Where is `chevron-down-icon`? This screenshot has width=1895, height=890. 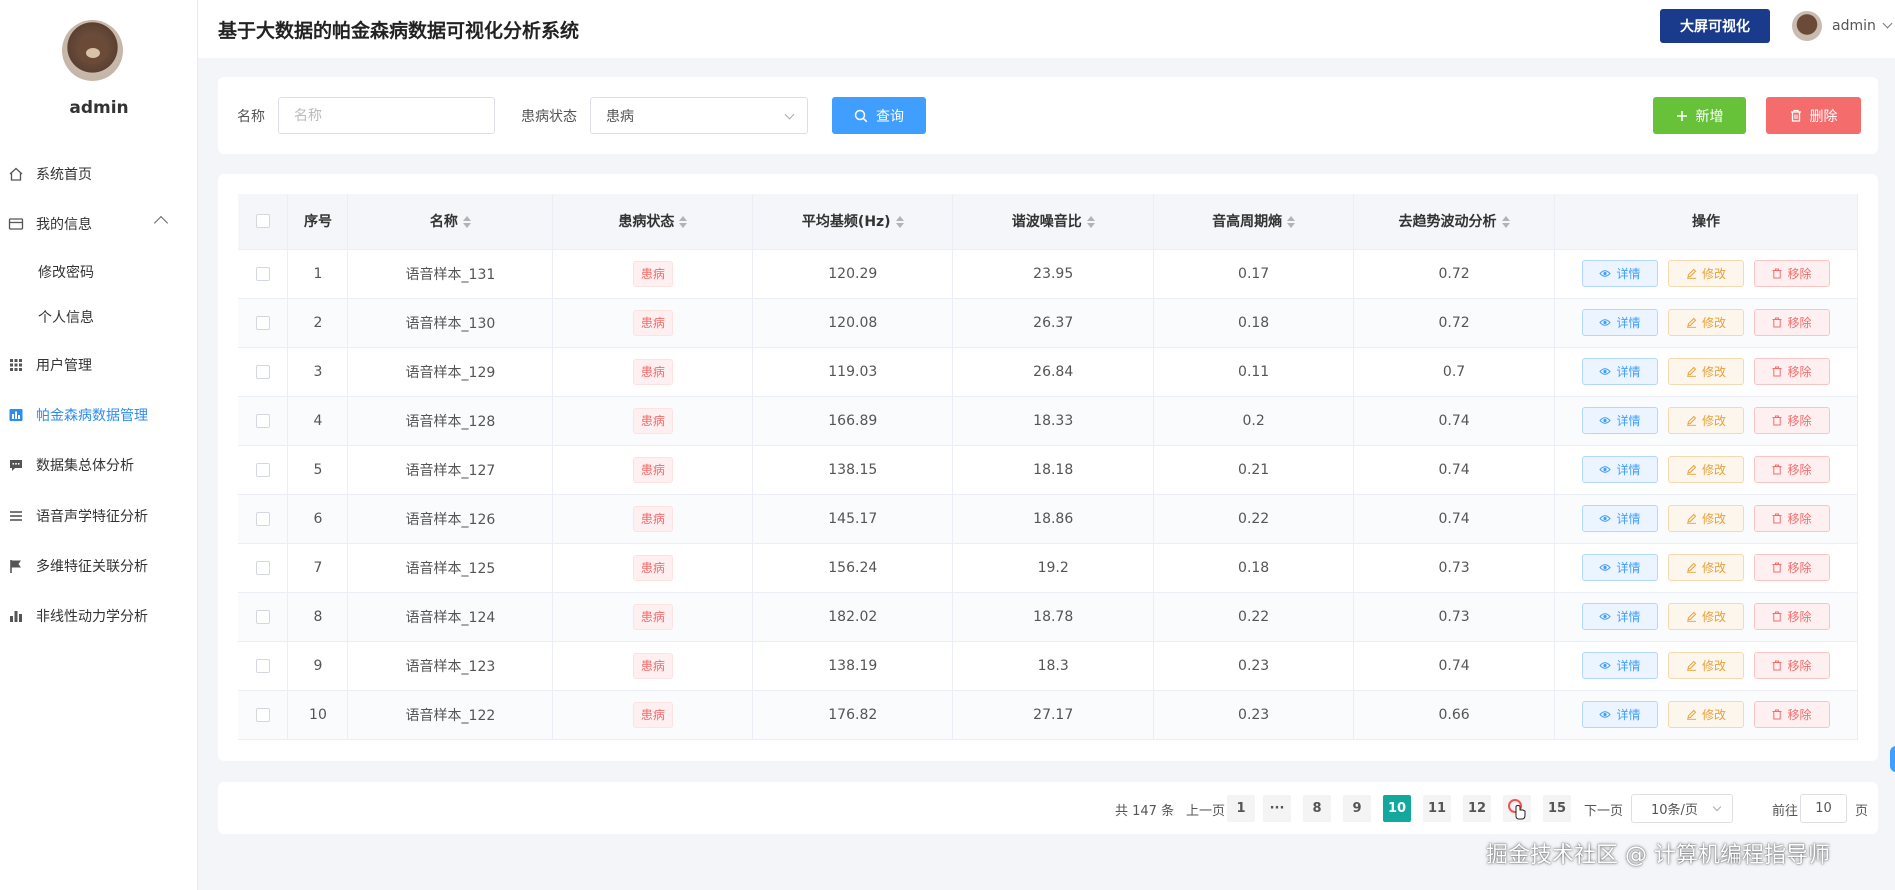 chevron-down-icon is located at coordinates (1887, 23).